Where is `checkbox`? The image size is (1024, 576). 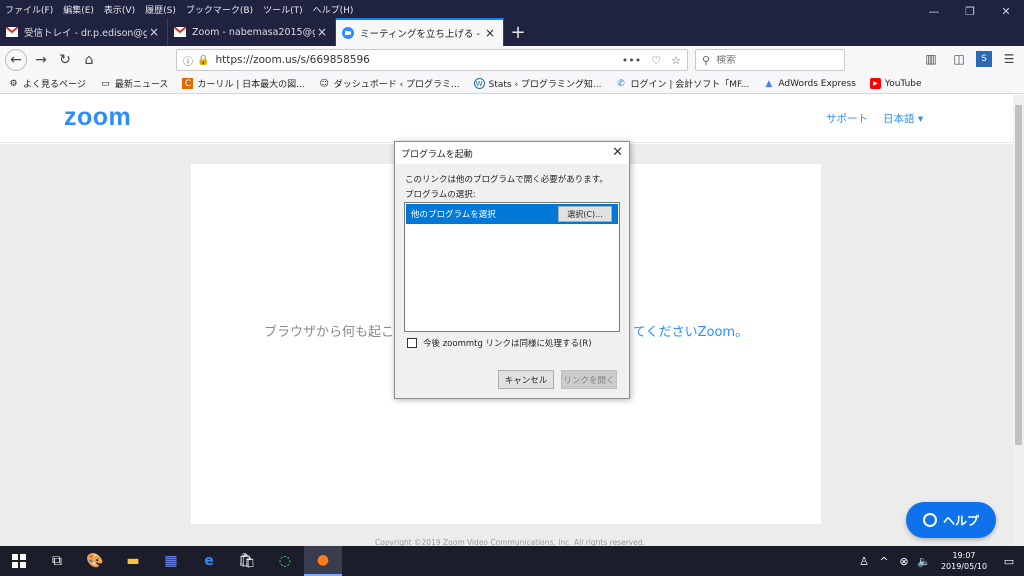
checkbox is located at coordinates (412, 343).